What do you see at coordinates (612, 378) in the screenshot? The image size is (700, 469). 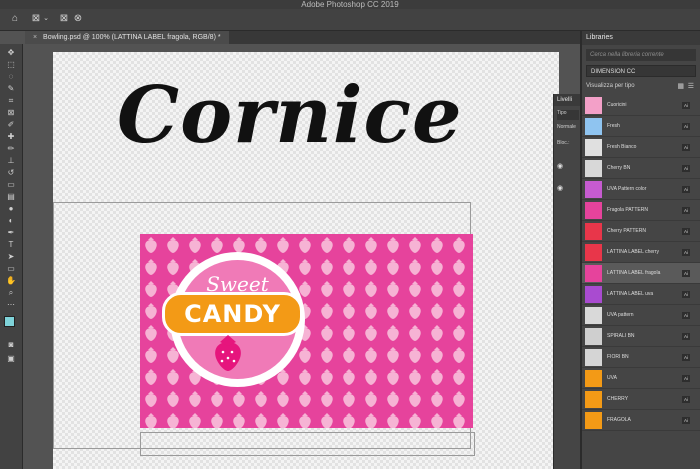 I see `library-item-name: UVA` at bounding box center [612, 378].